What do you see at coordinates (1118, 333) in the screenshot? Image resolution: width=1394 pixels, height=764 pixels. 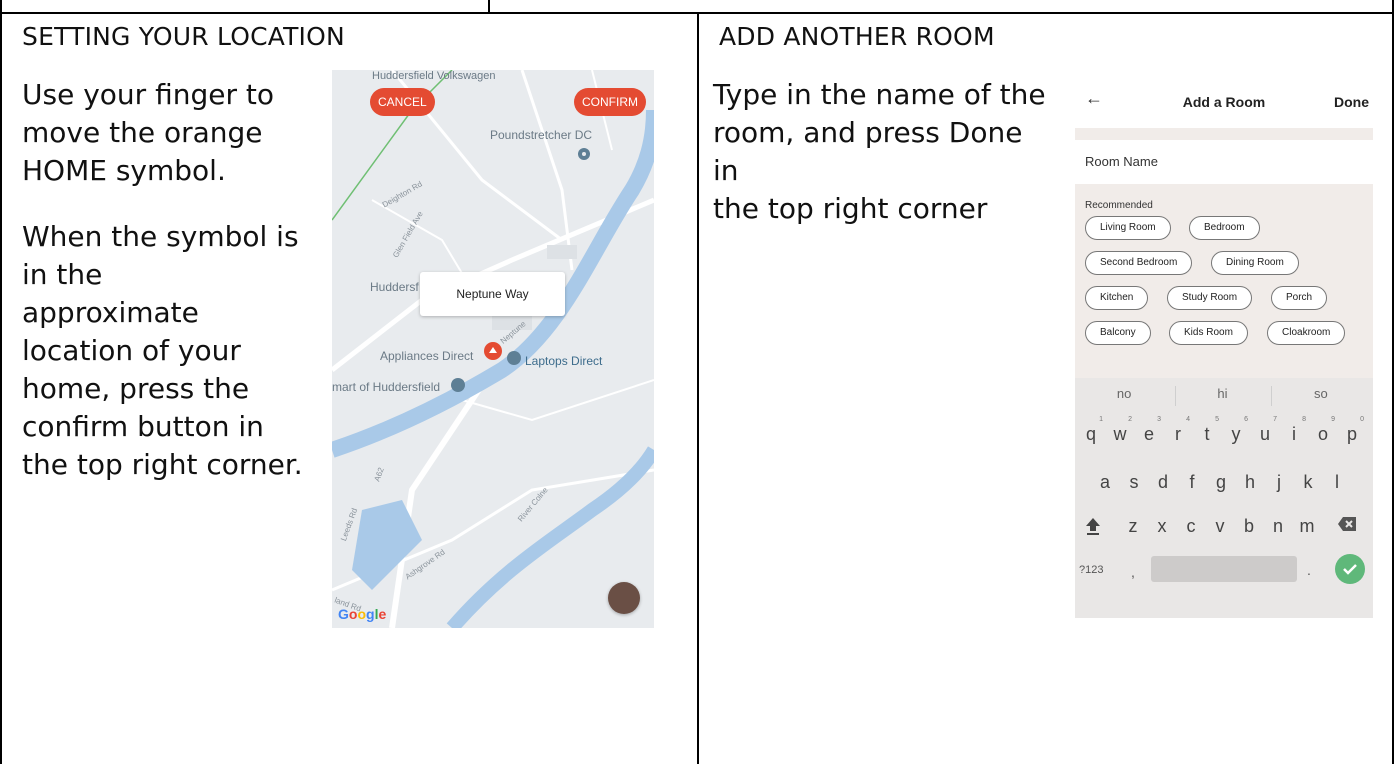 I see `room-chip: Balcony` at bounding box center [1118, 333].